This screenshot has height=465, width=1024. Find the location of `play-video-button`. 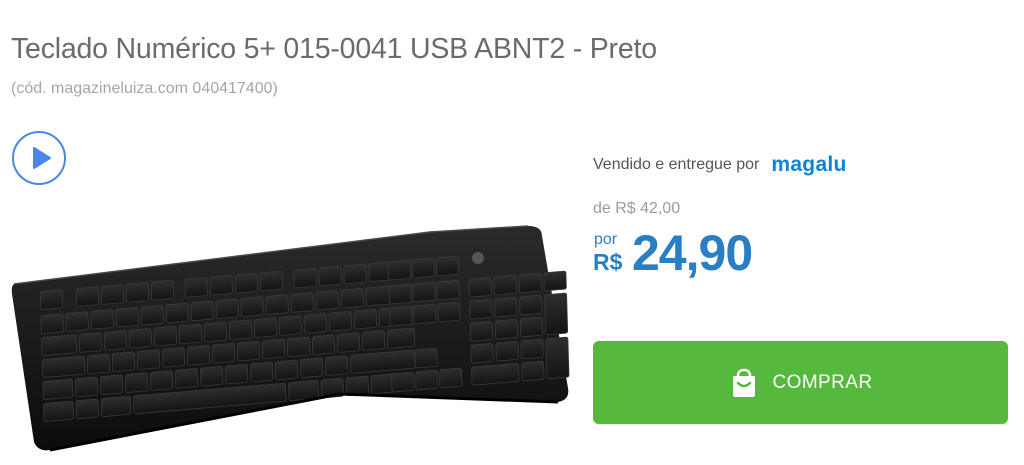

play-video-button is located at coordinates (39, 158).